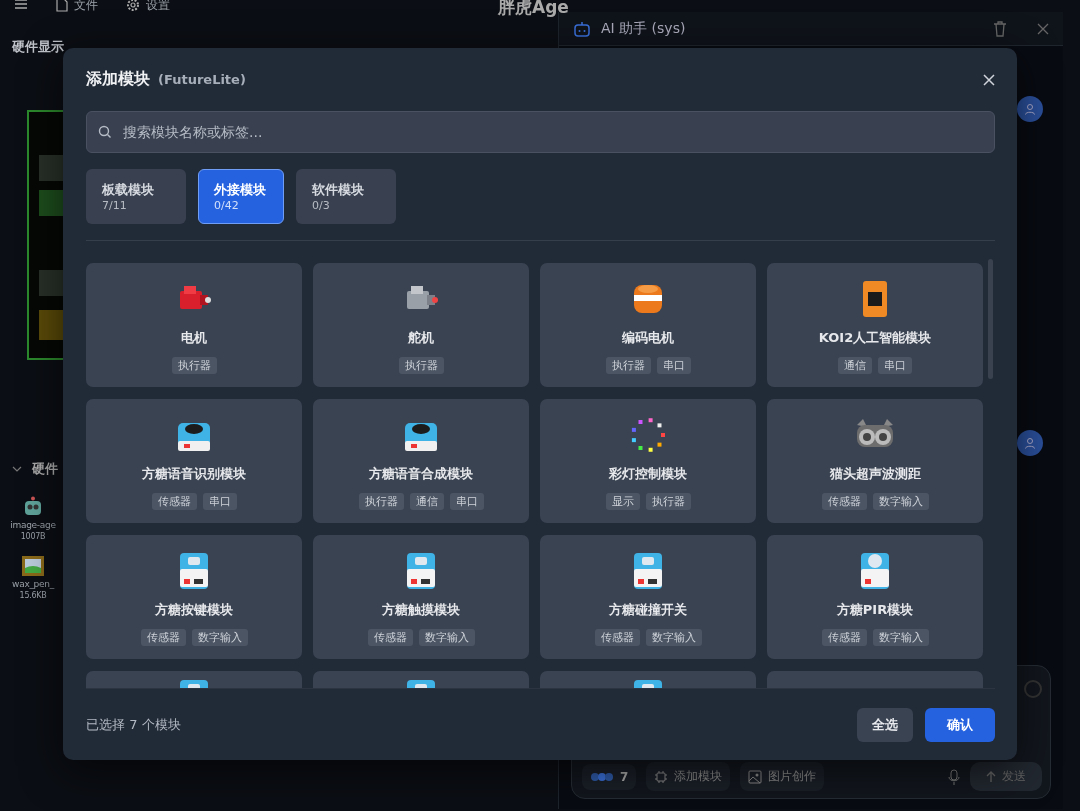 The image size is (1080, 811). I want to click on select-all-button: 全选, so click(885, 724).